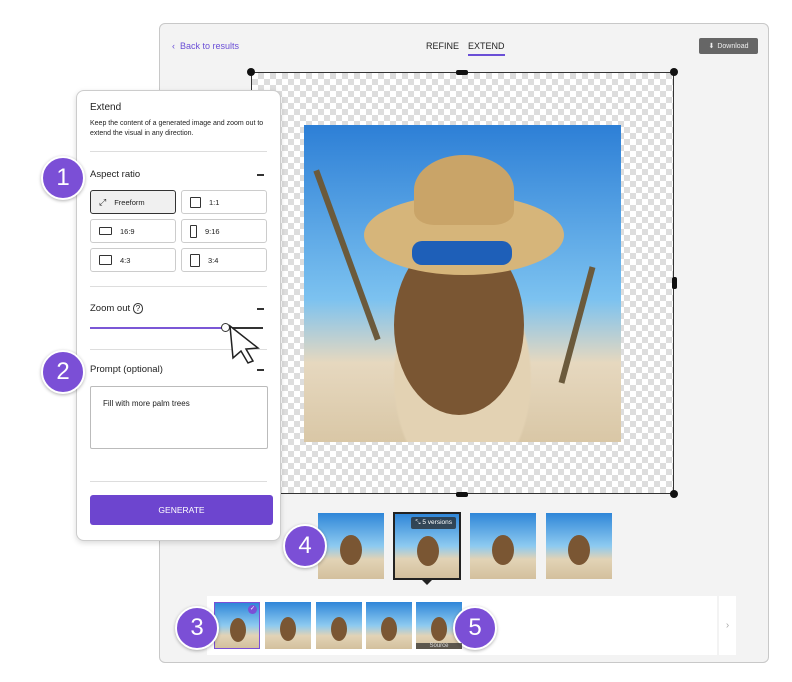  What do you see at coordinates (711, 46) in the screenshot?
I see `download-icon: ⬇` at bounding box center [711, 46].